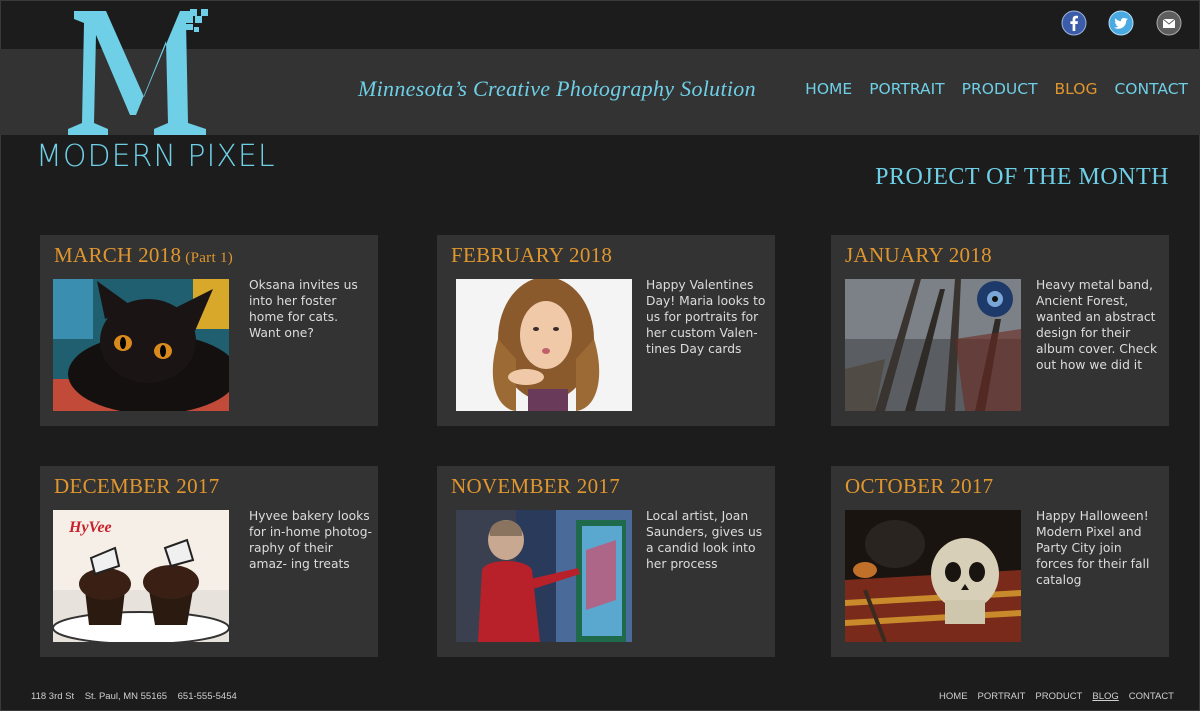 The width and height of the screenshot is (1200, 711). Describe the element at coordinates (137, 486) in the screenshot. I see `card-title: DECEMBER 2017` at that location.